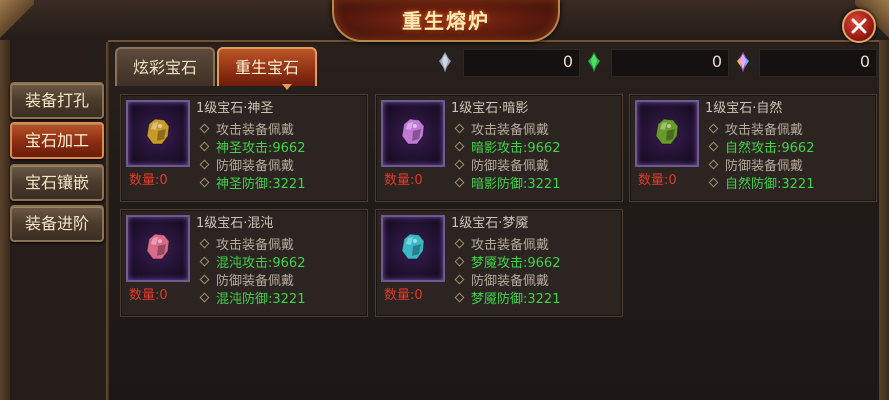  I want to click on green-crystal-counter: 0, so click(670, 63).